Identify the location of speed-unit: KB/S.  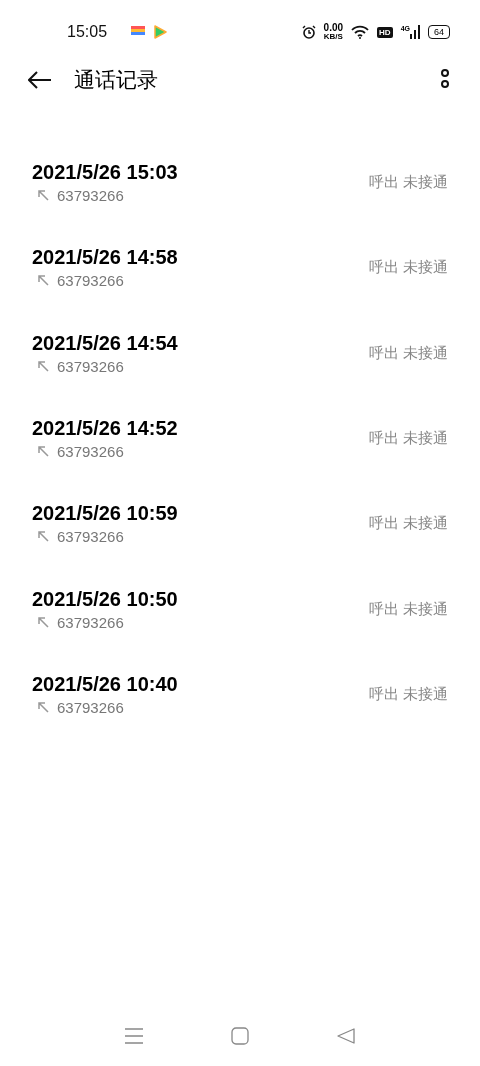
(333, 37).